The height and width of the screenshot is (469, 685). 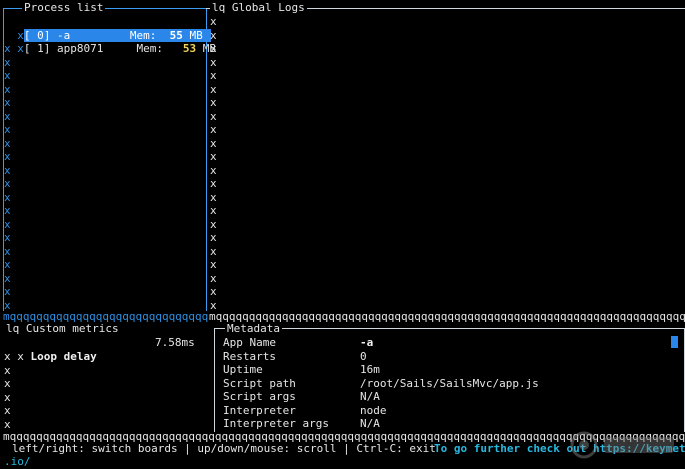 I want to click on custom-metrics-title: lq Custom metrics, so click(x=62, y=329).